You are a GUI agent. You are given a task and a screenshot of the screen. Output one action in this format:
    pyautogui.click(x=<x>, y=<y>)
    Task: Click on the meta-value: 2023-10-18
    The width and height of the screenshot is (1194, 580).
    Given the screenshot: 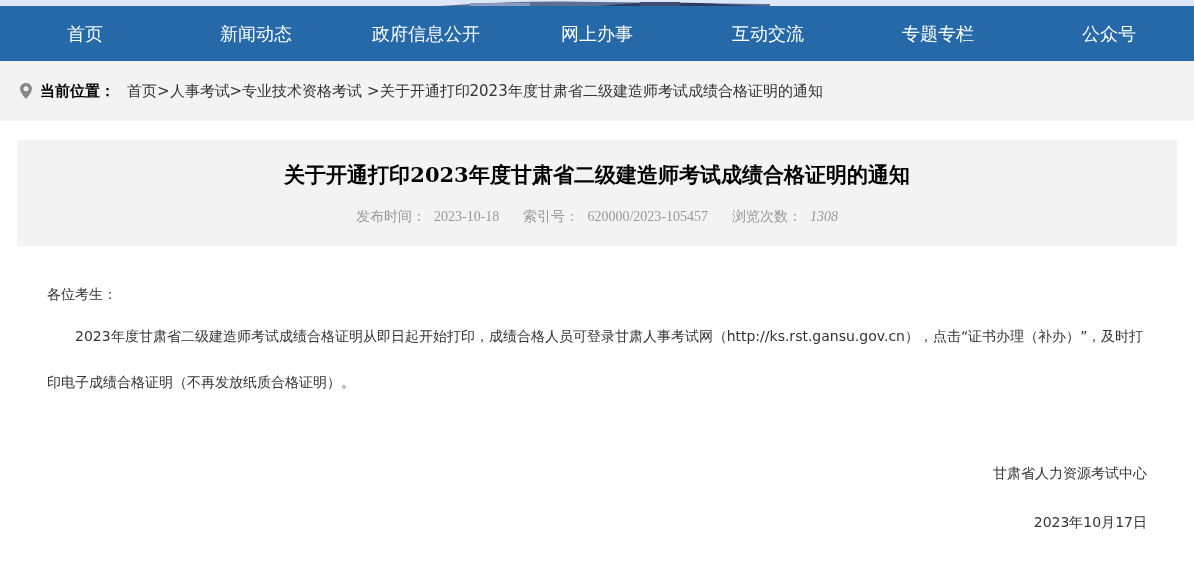 What is the action you would take?
    pyautogui.click(x=467, y=217)
    